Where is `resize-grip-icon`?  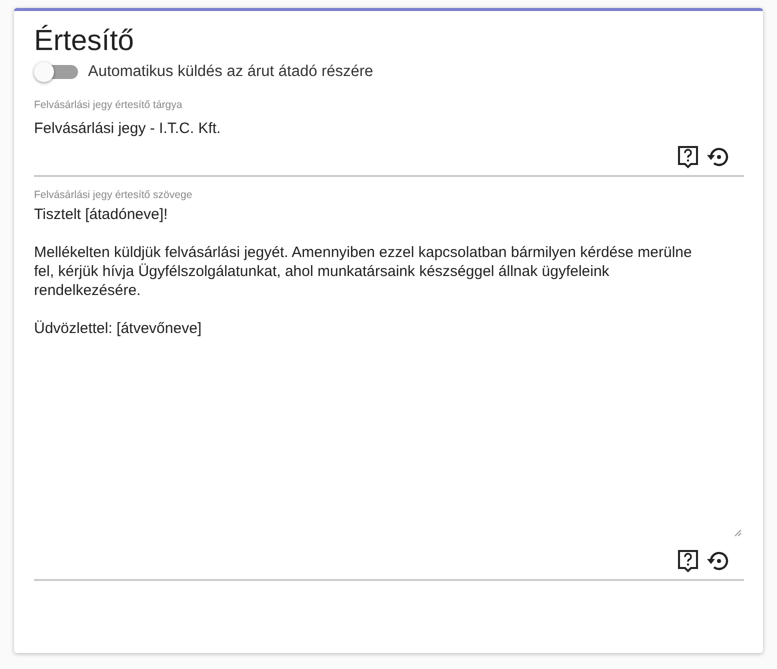 resize-grip-icon is located at coordinates (738, 533).